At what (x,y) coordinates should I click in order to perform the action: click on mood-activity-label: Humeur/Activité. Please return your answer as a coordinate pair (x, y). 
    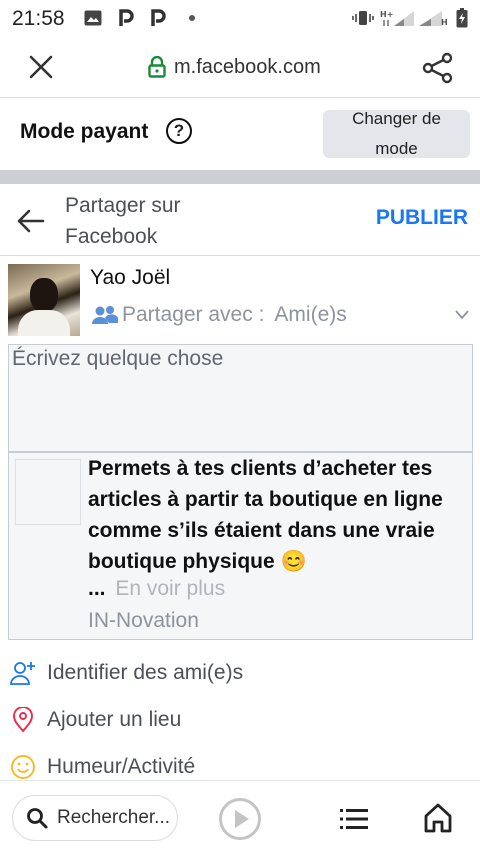
    Looking at the image, I should click on (121, 766).